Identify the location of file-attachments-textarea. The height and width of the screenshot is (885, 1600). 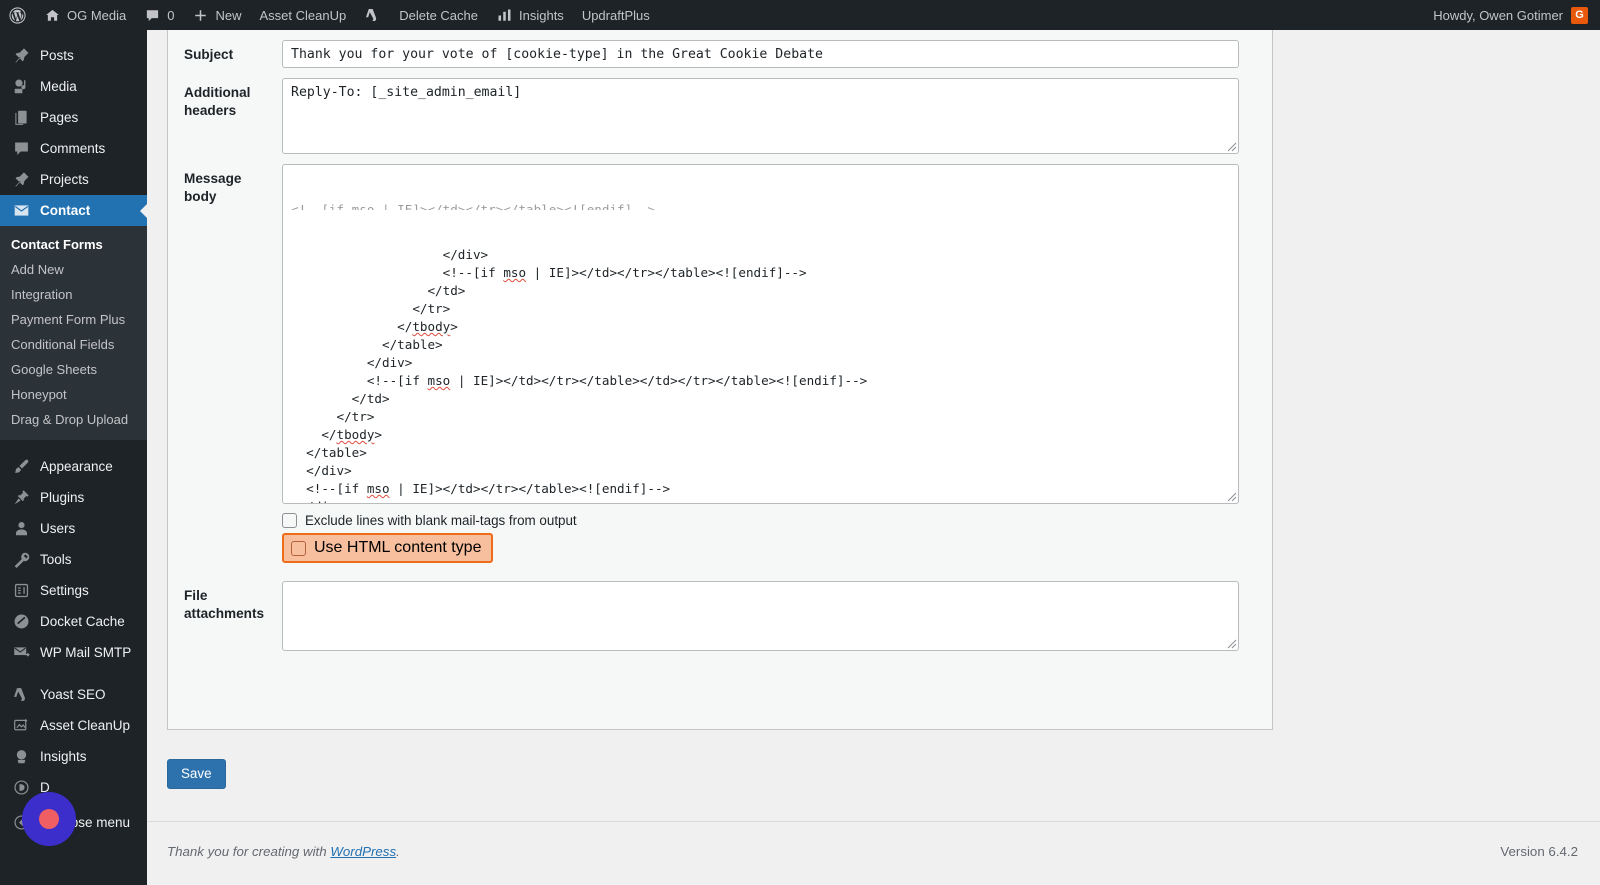
(760, 616).